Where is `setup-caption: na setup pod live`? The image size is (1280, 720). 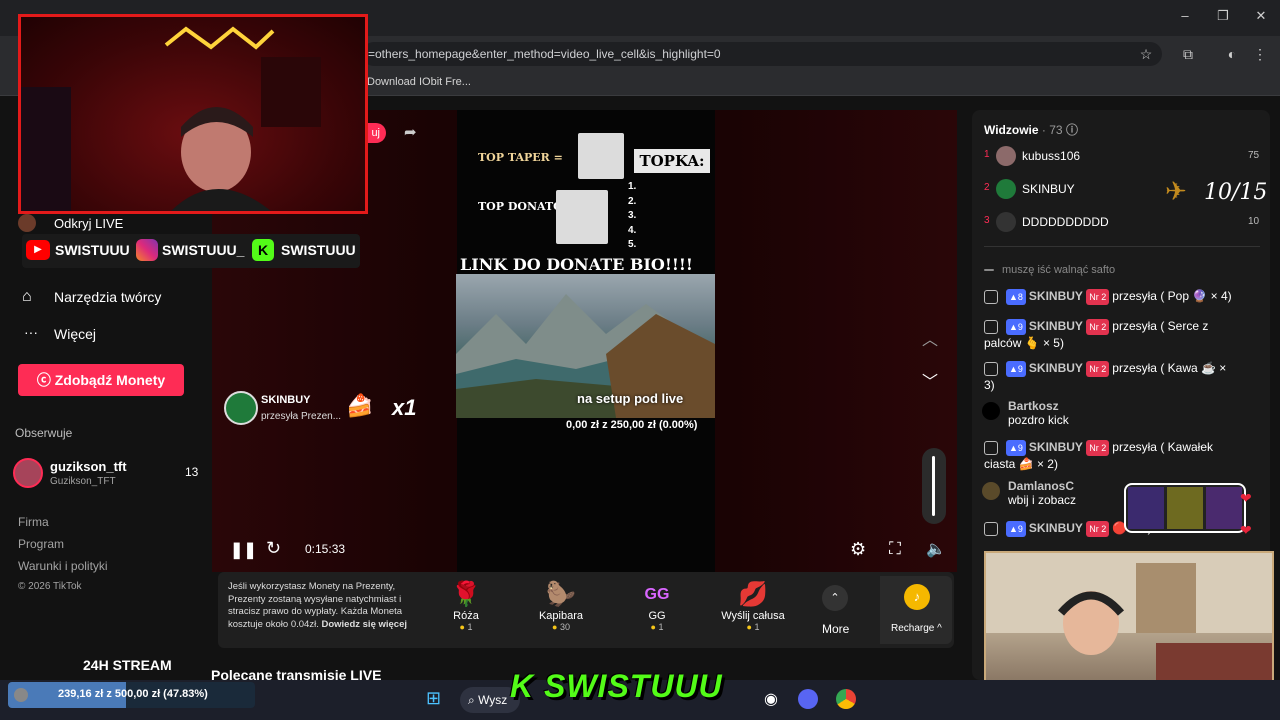
setup-caption: na setup pod live is located at coordinates (630, 398).